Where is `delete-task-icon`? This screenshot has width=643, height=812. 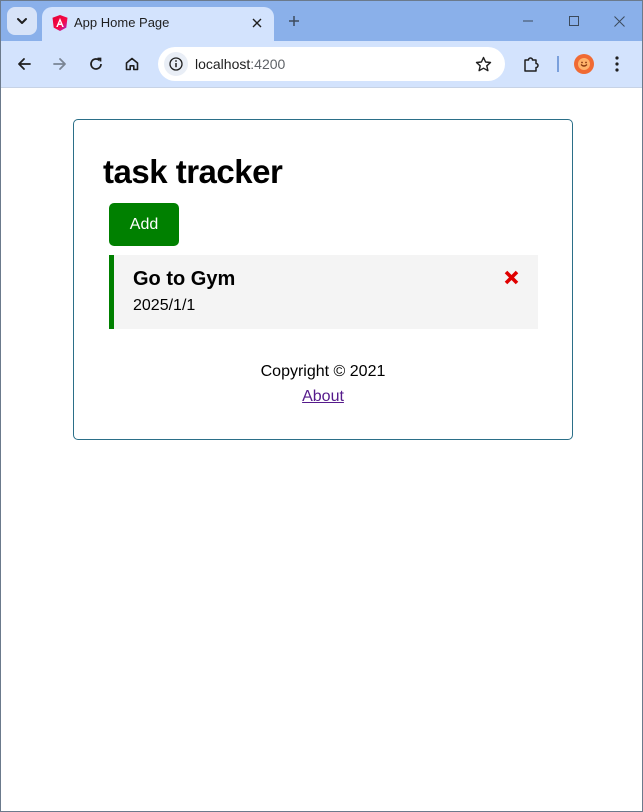 delete-task-icon is located at coordinates (511, 277).